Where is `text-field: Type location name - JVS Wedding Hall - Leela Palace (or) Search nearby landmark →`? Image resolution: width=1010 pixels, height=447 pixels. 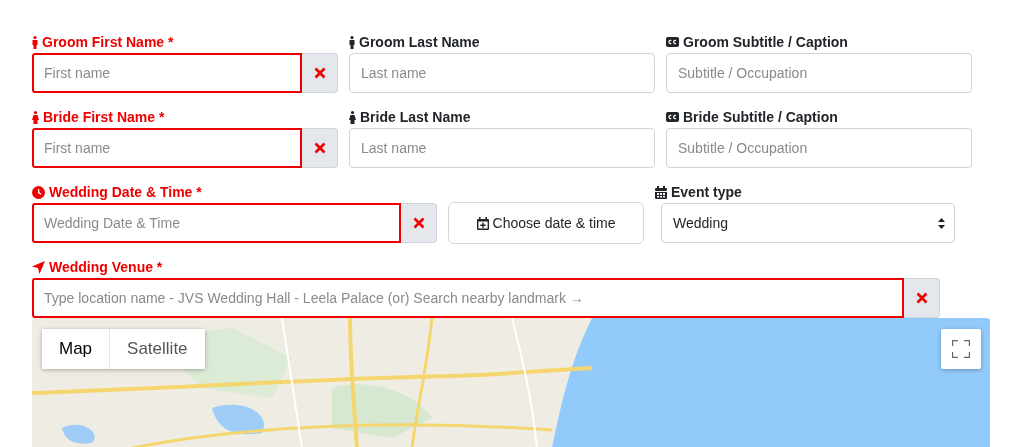
text-field: Type location name - JVS Wedding Hall - Leela Palace (or) Search nearby landmark → is located at coordinates (468, 298).